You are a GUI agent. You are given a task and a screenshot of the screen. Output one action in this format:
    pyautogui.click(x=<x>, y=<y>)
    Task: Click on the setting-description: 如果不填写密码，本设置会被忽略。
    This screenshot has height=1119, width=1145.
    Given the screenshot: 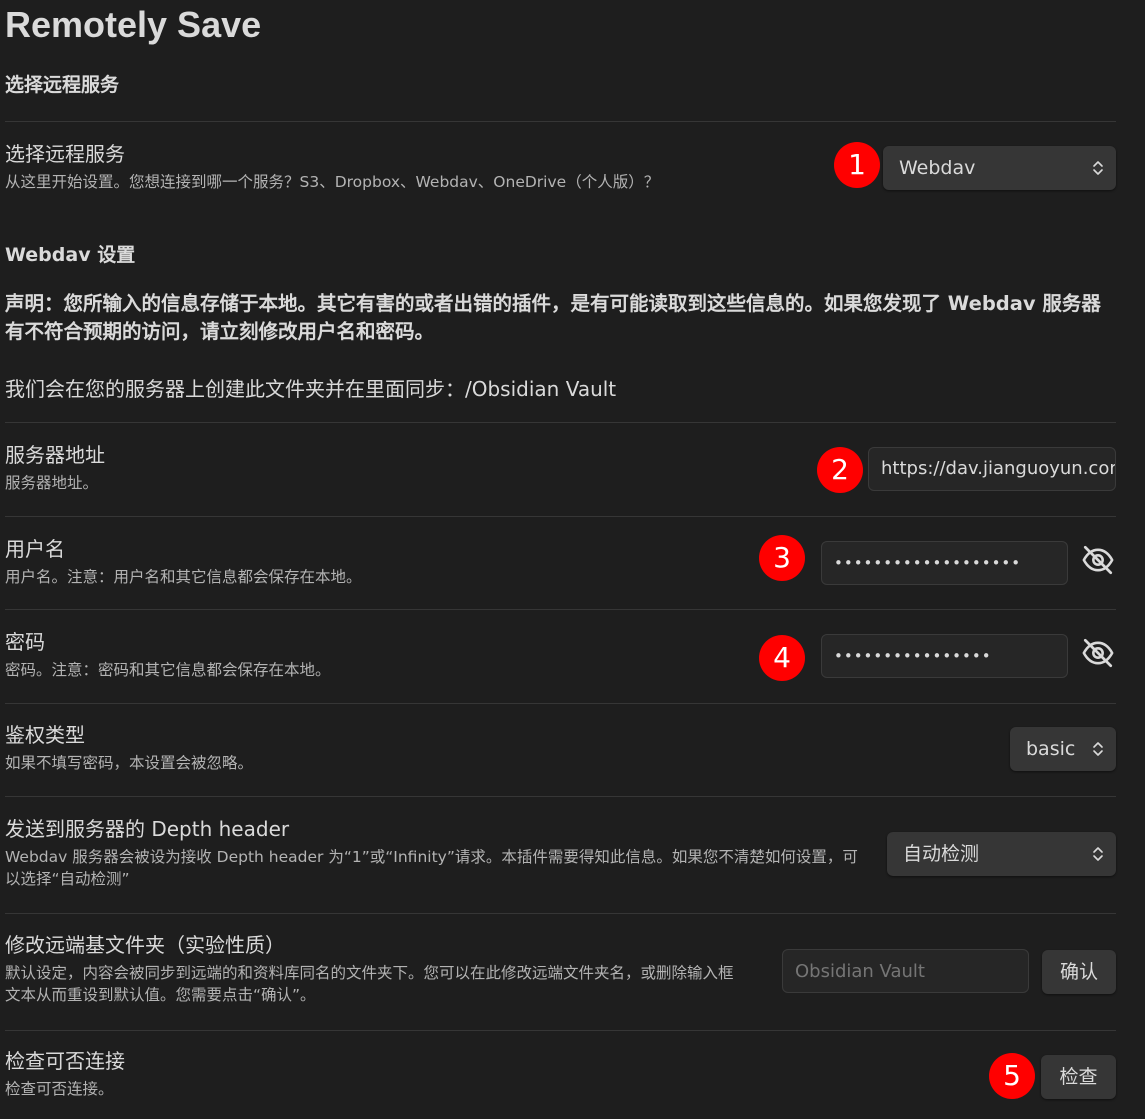 What is the action you would take?
    pyautogui.click(x=129, y=763)
    